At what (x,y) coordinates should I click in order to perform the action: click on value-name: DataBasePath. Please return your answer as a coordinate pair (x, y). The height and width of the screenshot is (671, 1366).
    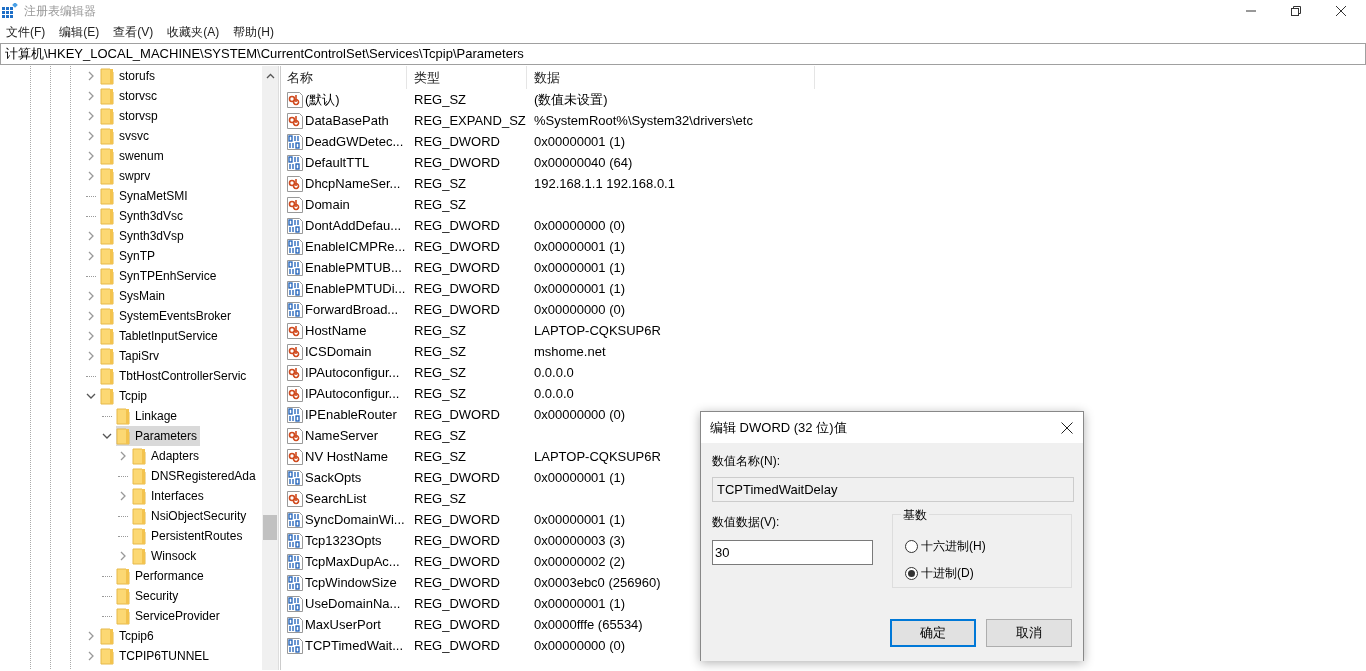
    Looking at the image, I should click on (347, 120).